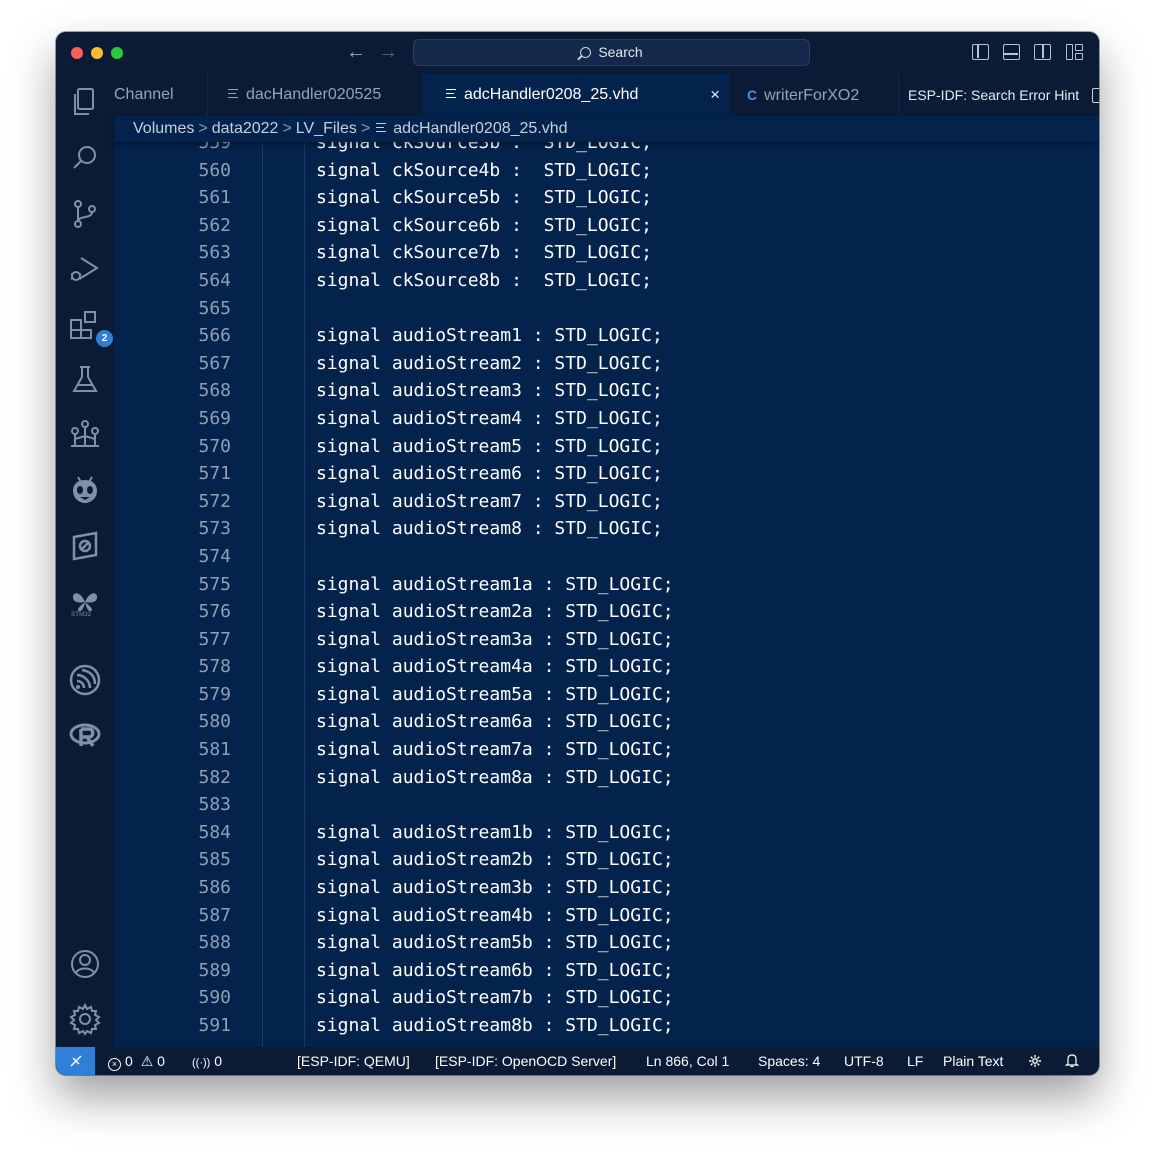 This screenshot has height=1155, width=1155. I want to click on code-text: signal ckSource5b : STD_LOGIC;, so click(484, 198).